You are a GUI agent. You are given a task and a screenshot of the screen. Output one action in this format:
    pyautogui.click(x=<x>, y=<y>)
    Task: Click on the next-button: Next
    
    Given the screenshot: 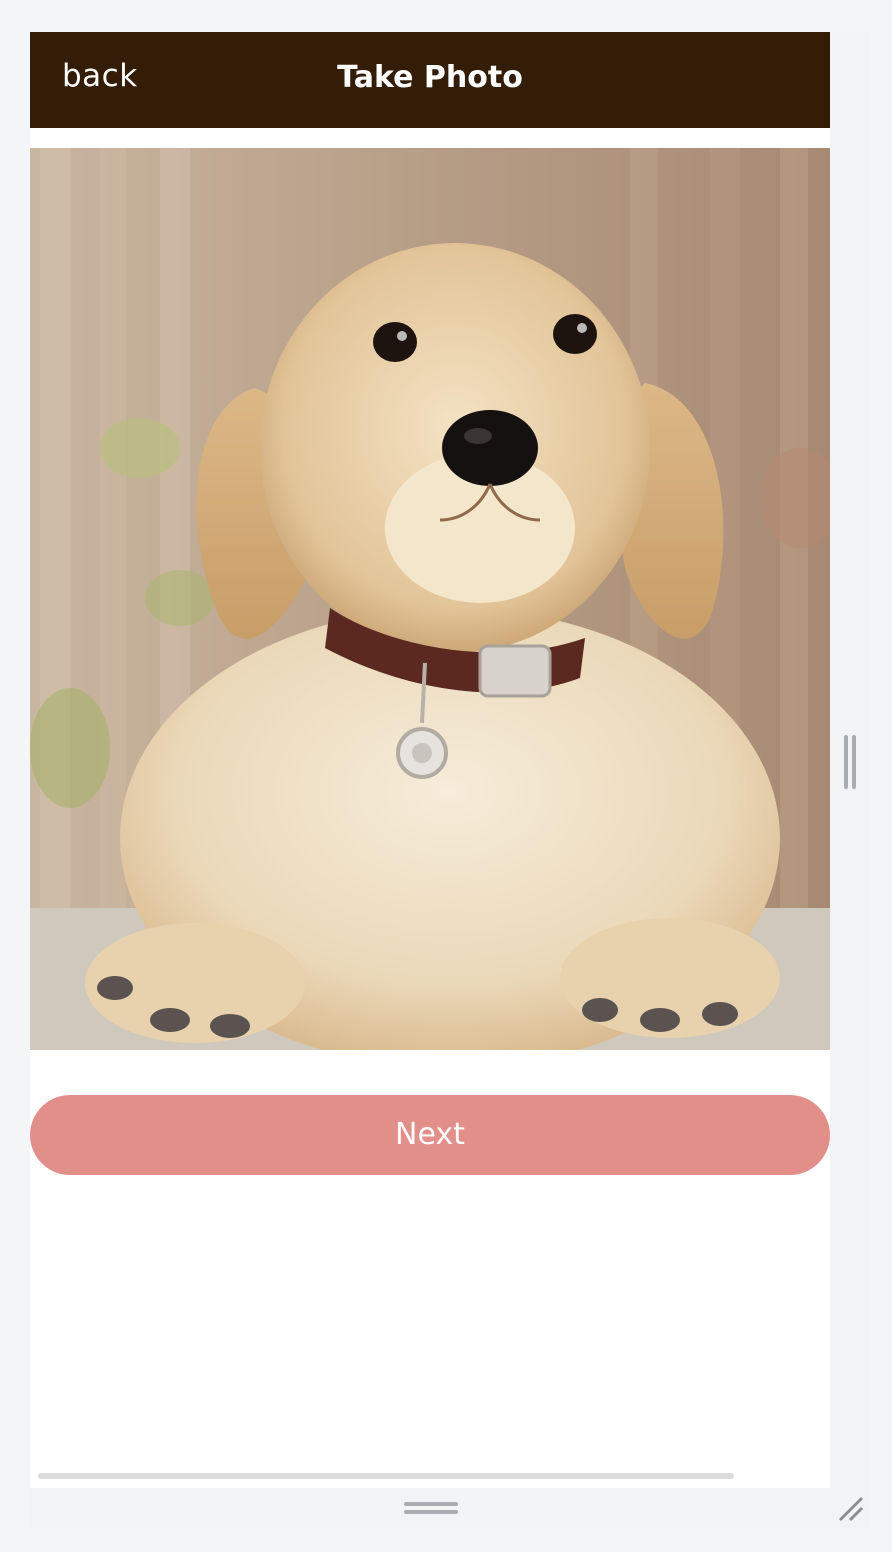 What is the action you would take?
    pyautogui.click(x=430, y=1135)
    